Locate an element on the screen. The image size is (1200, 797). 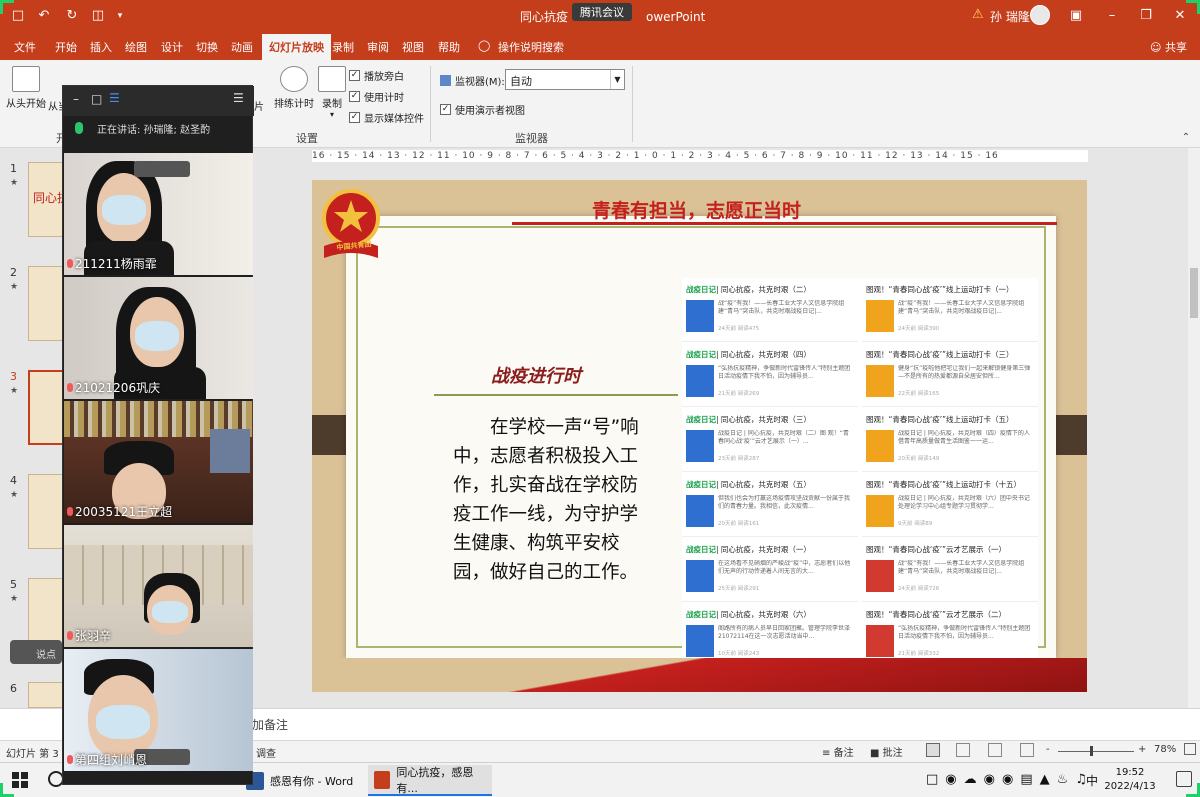
chat-hint: 说点 is located at coordinates (36, 652).